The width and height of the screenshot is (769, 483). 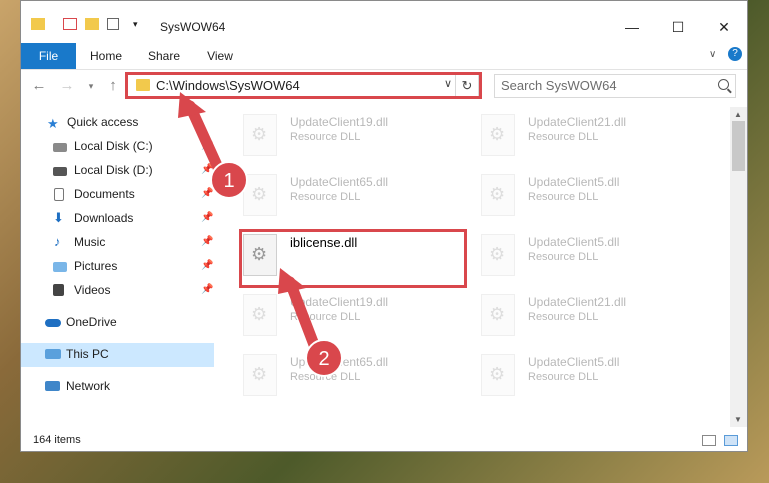 What do you see at coordinates (260, 234) in the screenshot?
I see `callout-overlay: 1 2` at bounding box center [260, 234].